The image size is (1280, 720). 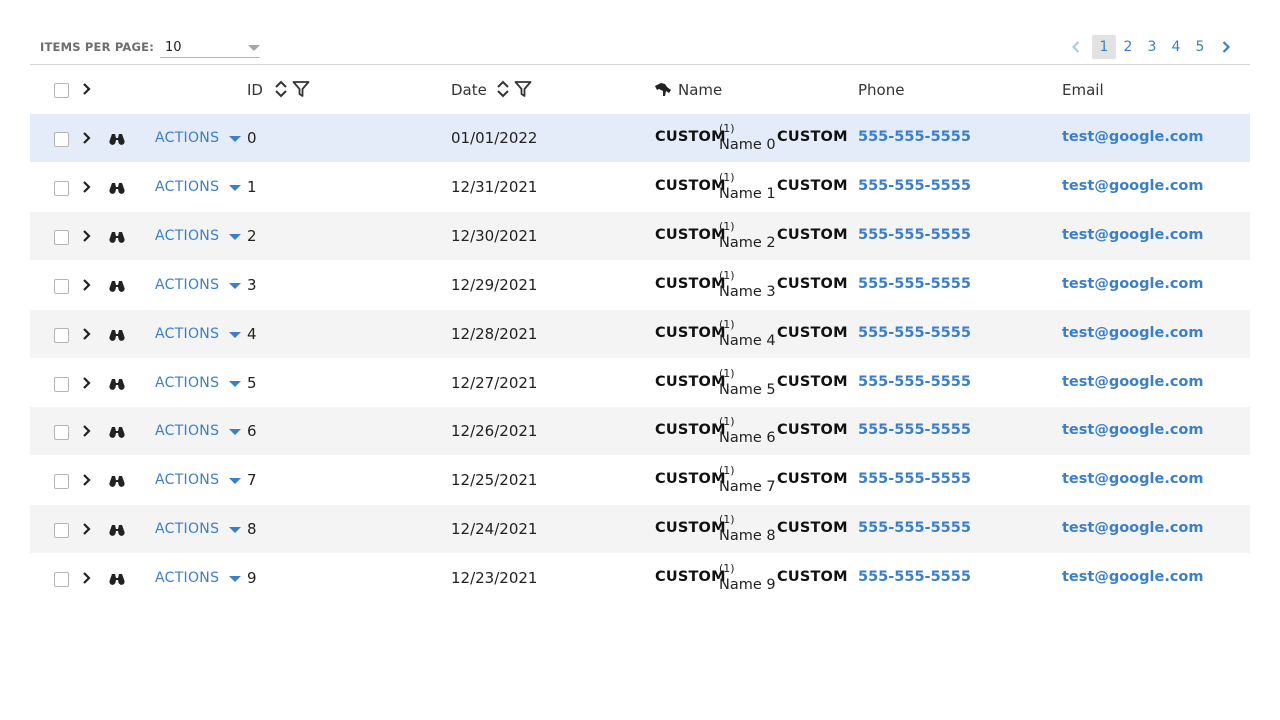 What do you see at coordinates (1200, 47) in the screenshot?
I see `page-button-5: 5` at bounding box center [1200, 47].